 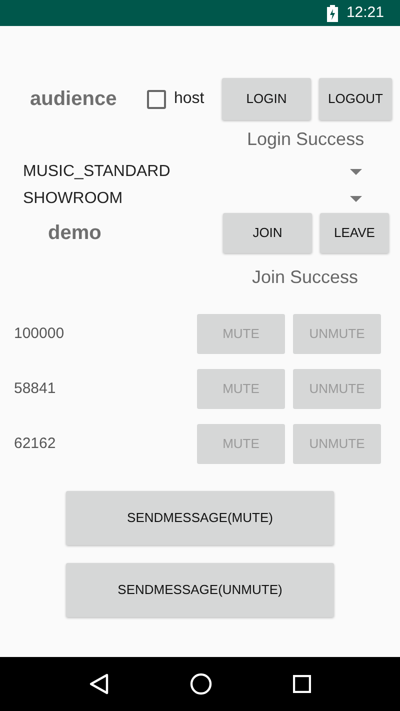 What do you see at coordinates (305, 277) in the screenshot?
I see `status-message: Join Success` at bounding box center [305, 277].